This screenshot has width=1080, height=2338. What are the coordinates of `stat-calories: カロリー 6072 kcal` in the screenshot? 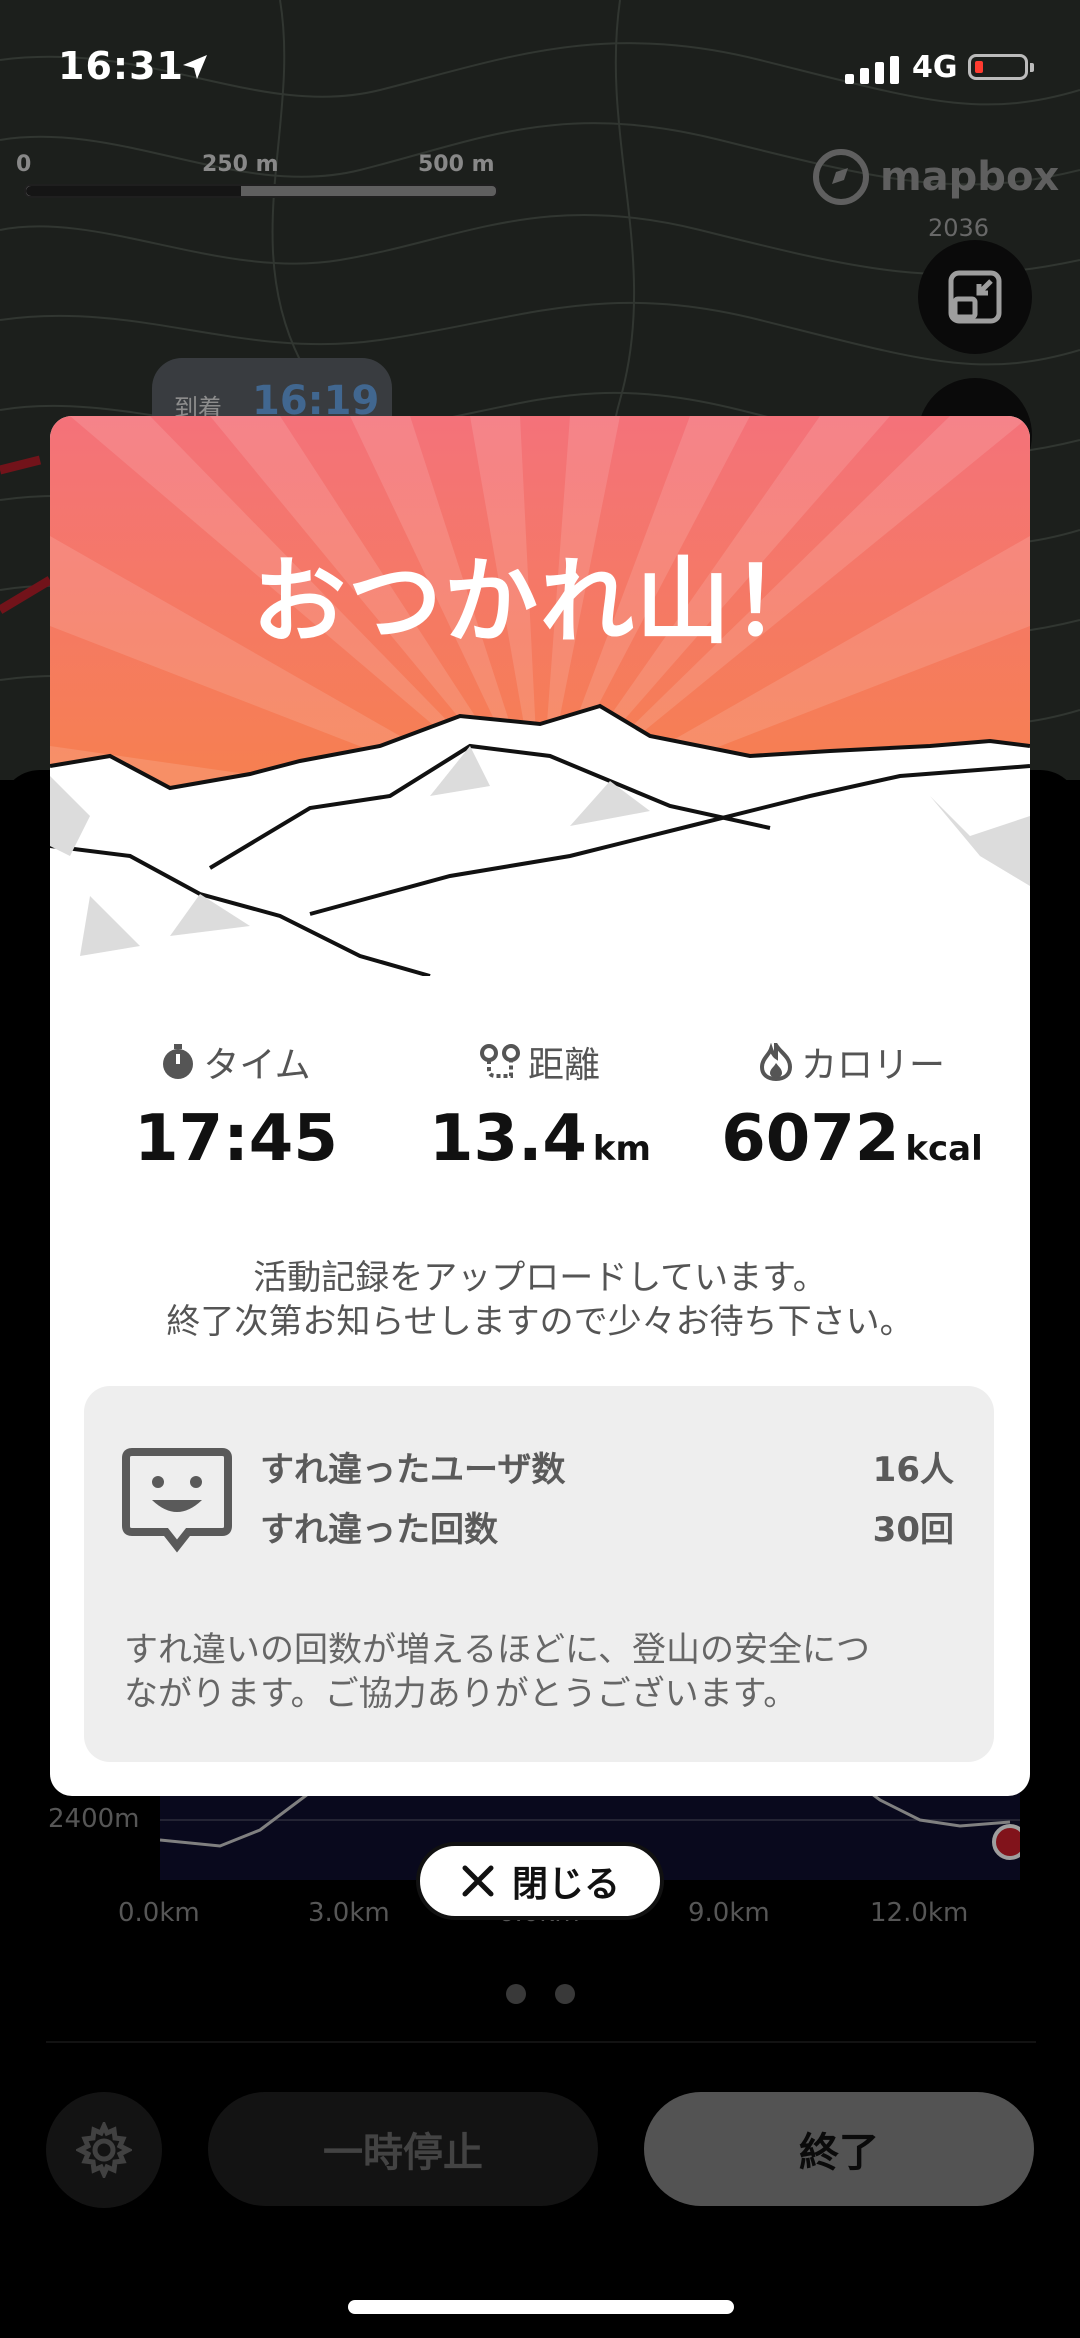 It's located at (852, 1106).